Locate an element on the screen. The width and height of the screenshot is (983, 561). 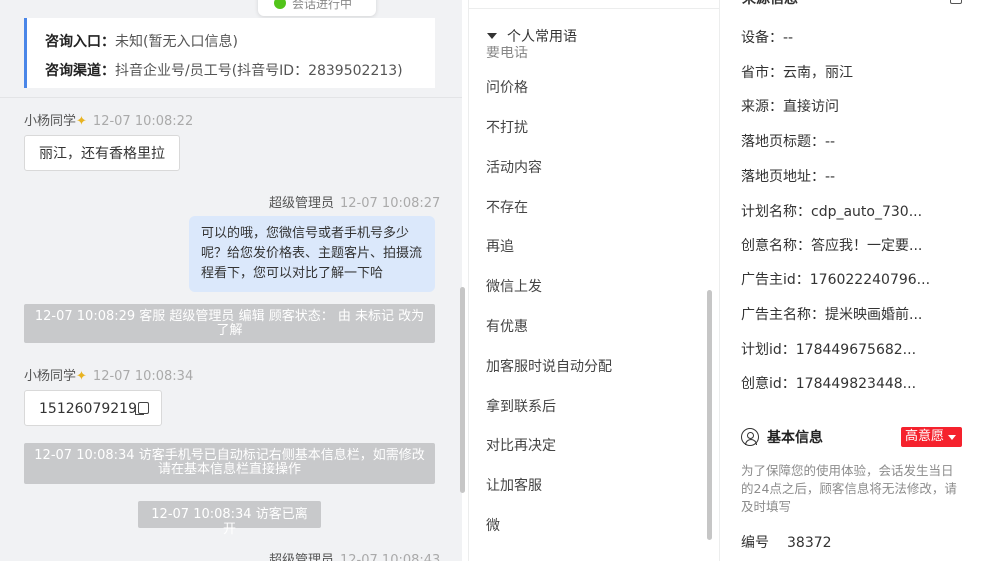
consult-channel-label: 咨询渠道： is located at coordinates (80, 71).